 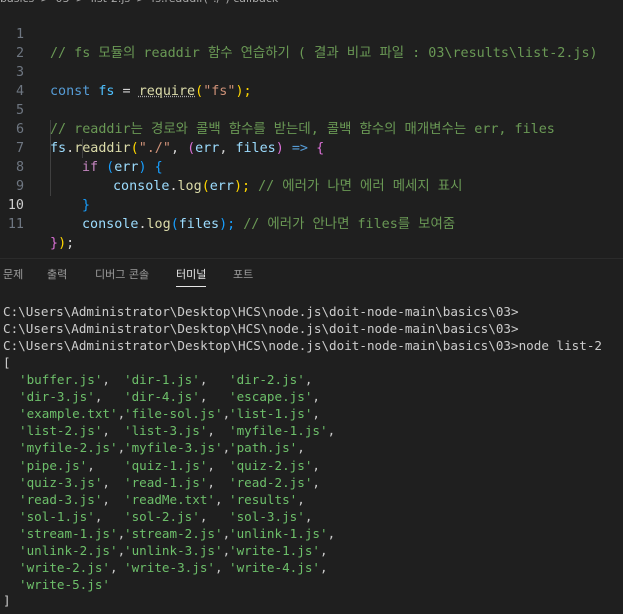 What do you see at coordinates (278, 567) in the screenshot?
I see `file-entry: 'write-4.js',` at bounding box center [278, 567].